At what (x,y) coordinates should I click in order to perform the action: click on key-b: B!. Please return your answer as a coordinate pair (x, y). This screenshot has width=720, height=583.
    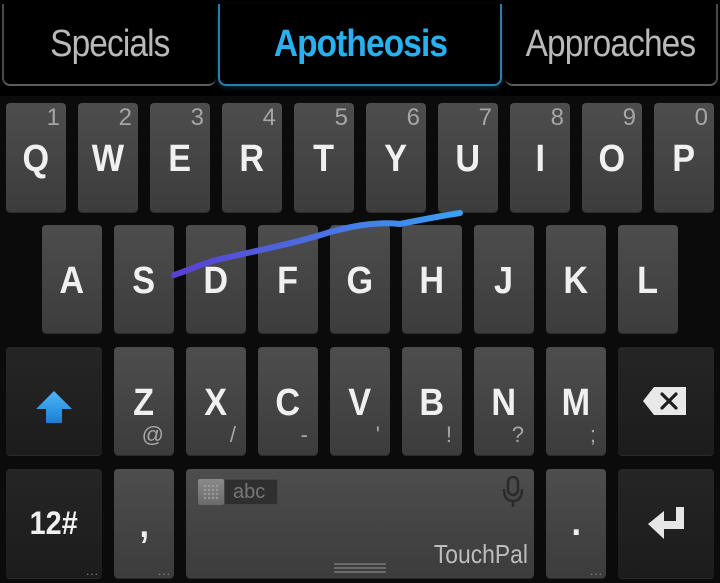
    Looking at the image, I should click on (432, 401).